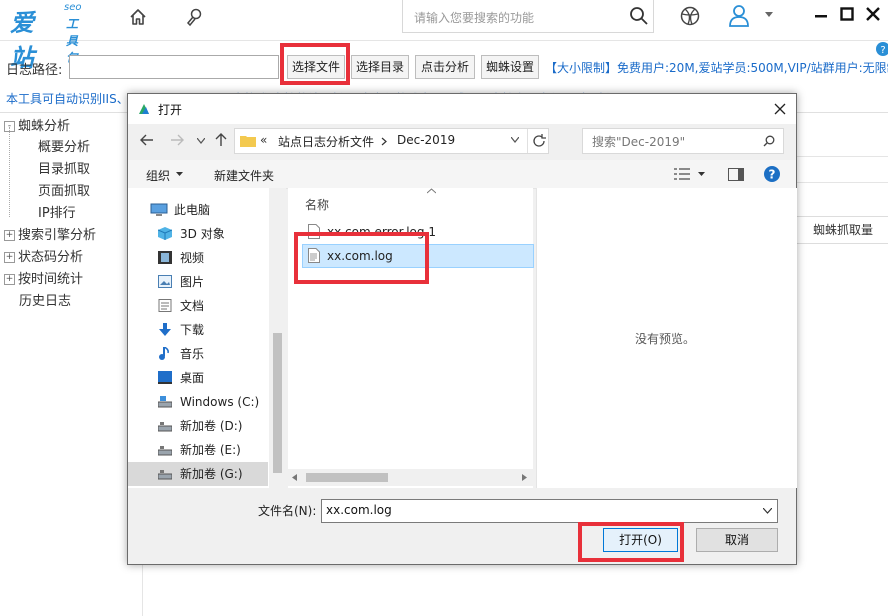 The width and height of the screenshot is (888, 616). What do you see at coordinates (380, 67) in the screenshot?
I see `choose-dir-button: 选择目录` at bounding box center [380, 67].